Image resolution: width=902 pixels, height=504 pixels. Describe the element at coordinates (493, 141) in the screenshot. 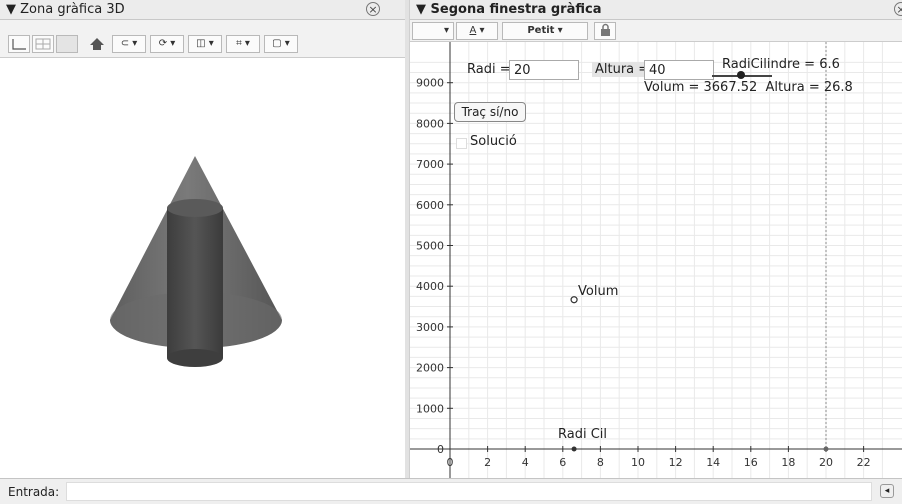

I see `solution-checkbox-label: Solució` at that location.